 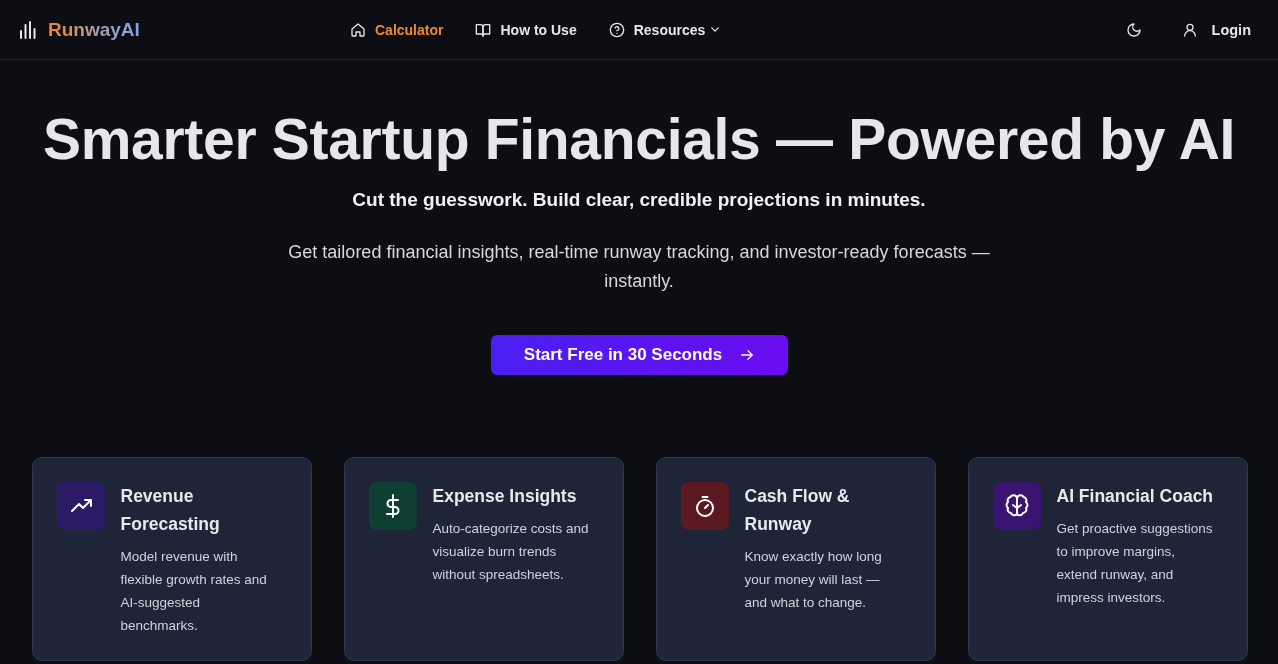 What do you see at coordinates (639, 267) in the screenshot?
I see `hero-description: Get tailored financial insights, real-time runway tracking, and investor-ready forecasts — instantly.` at bounding box center [639, 267].